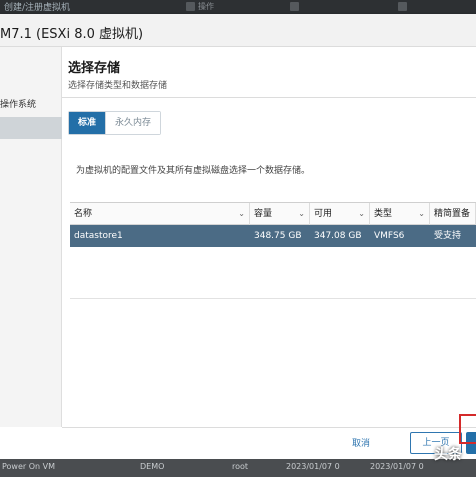  Describe the element at coordinates (152, 466) in the screenshot. I see `list-cell: DEMO` at that location.